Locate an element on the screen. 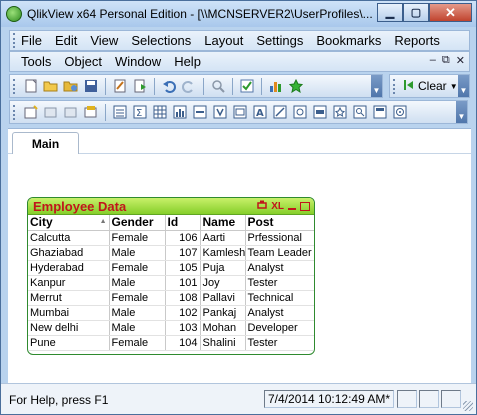 The image size is (477, 415). cell-city: Calcutta is located at coordinates (68, 238).